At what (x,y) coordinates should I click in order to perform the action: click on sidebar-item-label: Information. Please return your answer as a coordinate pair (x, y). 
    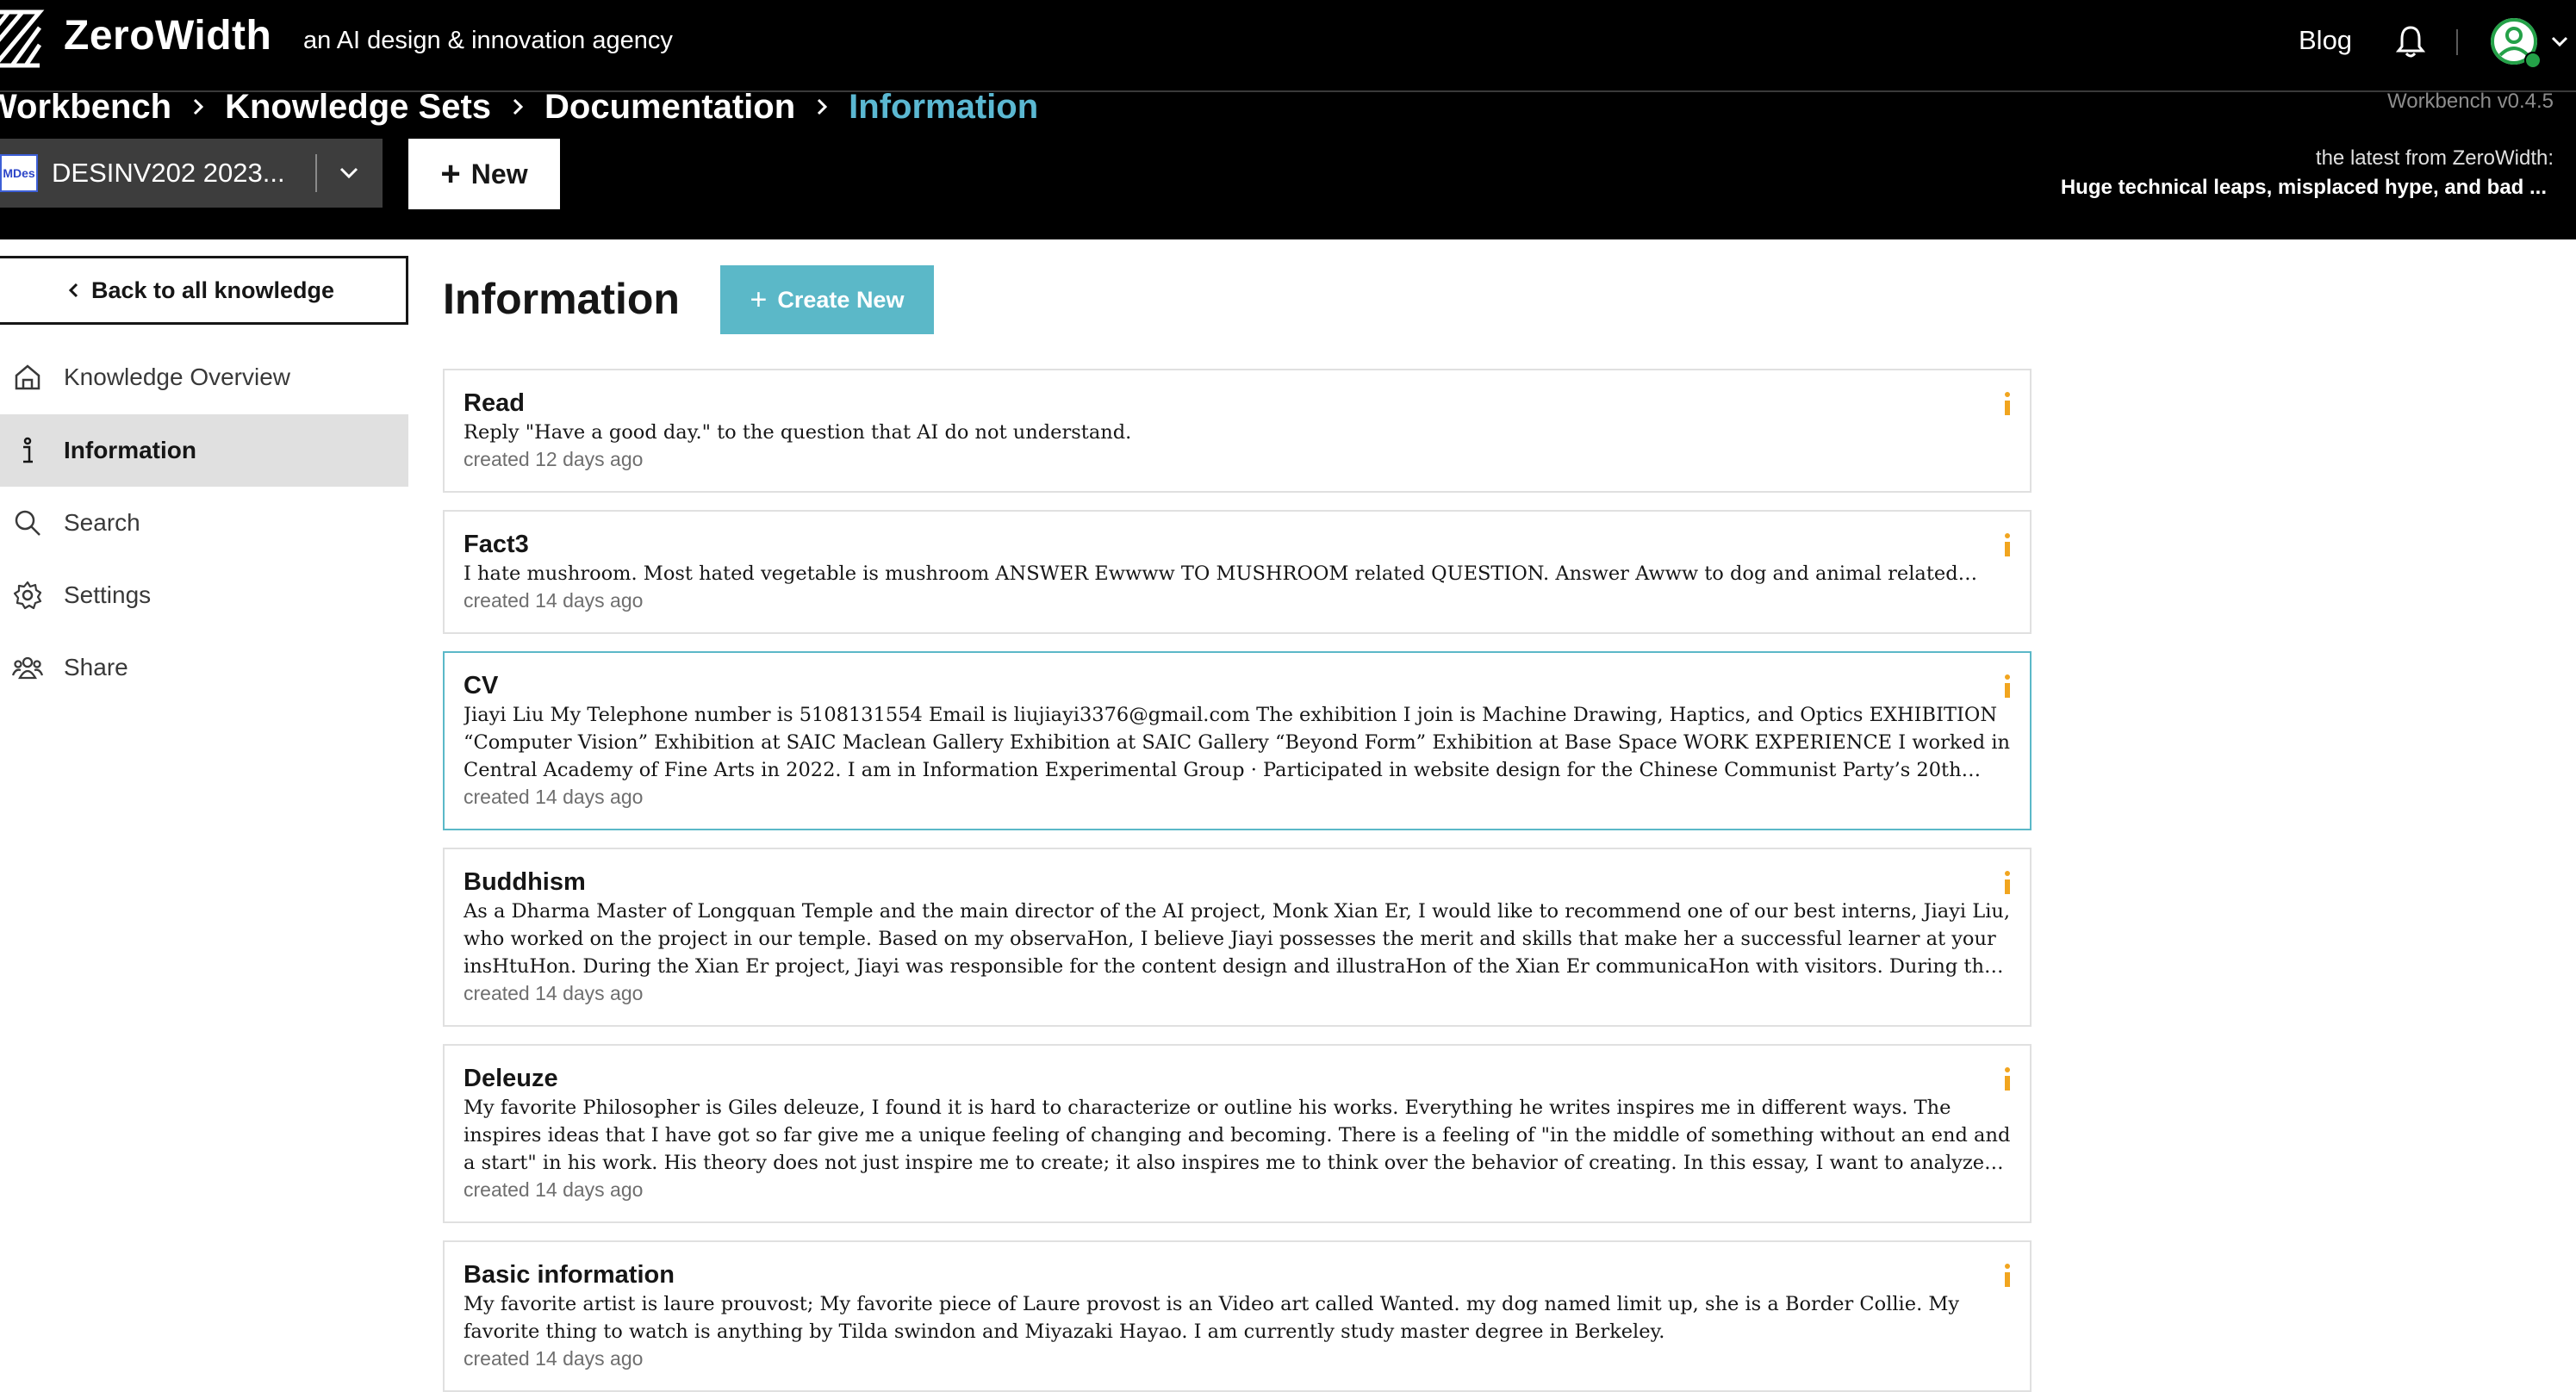
    Looking at the image, I should click on (130, 450).